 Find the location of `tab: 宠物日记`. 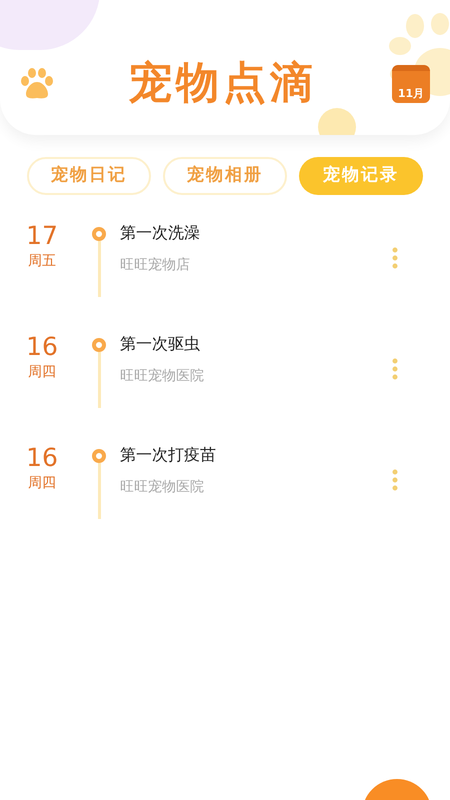

tab: 宠物日记 is located at coordinates (89, 176).